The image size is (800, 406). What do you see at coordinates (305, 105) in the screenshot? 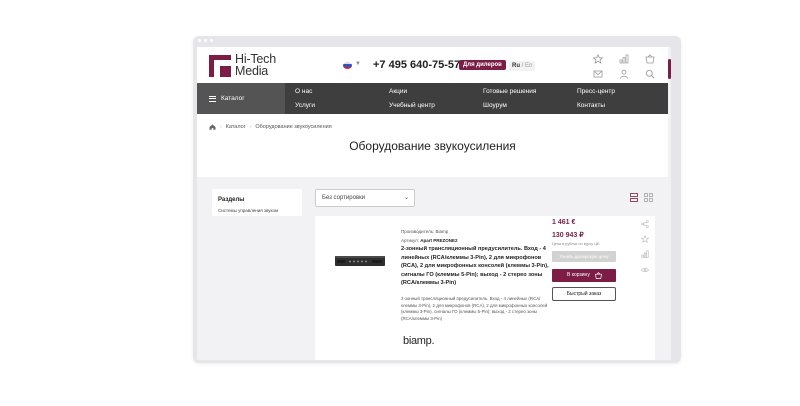
I see `nav-link-services: Услуги` at bounding box center [305, 105].